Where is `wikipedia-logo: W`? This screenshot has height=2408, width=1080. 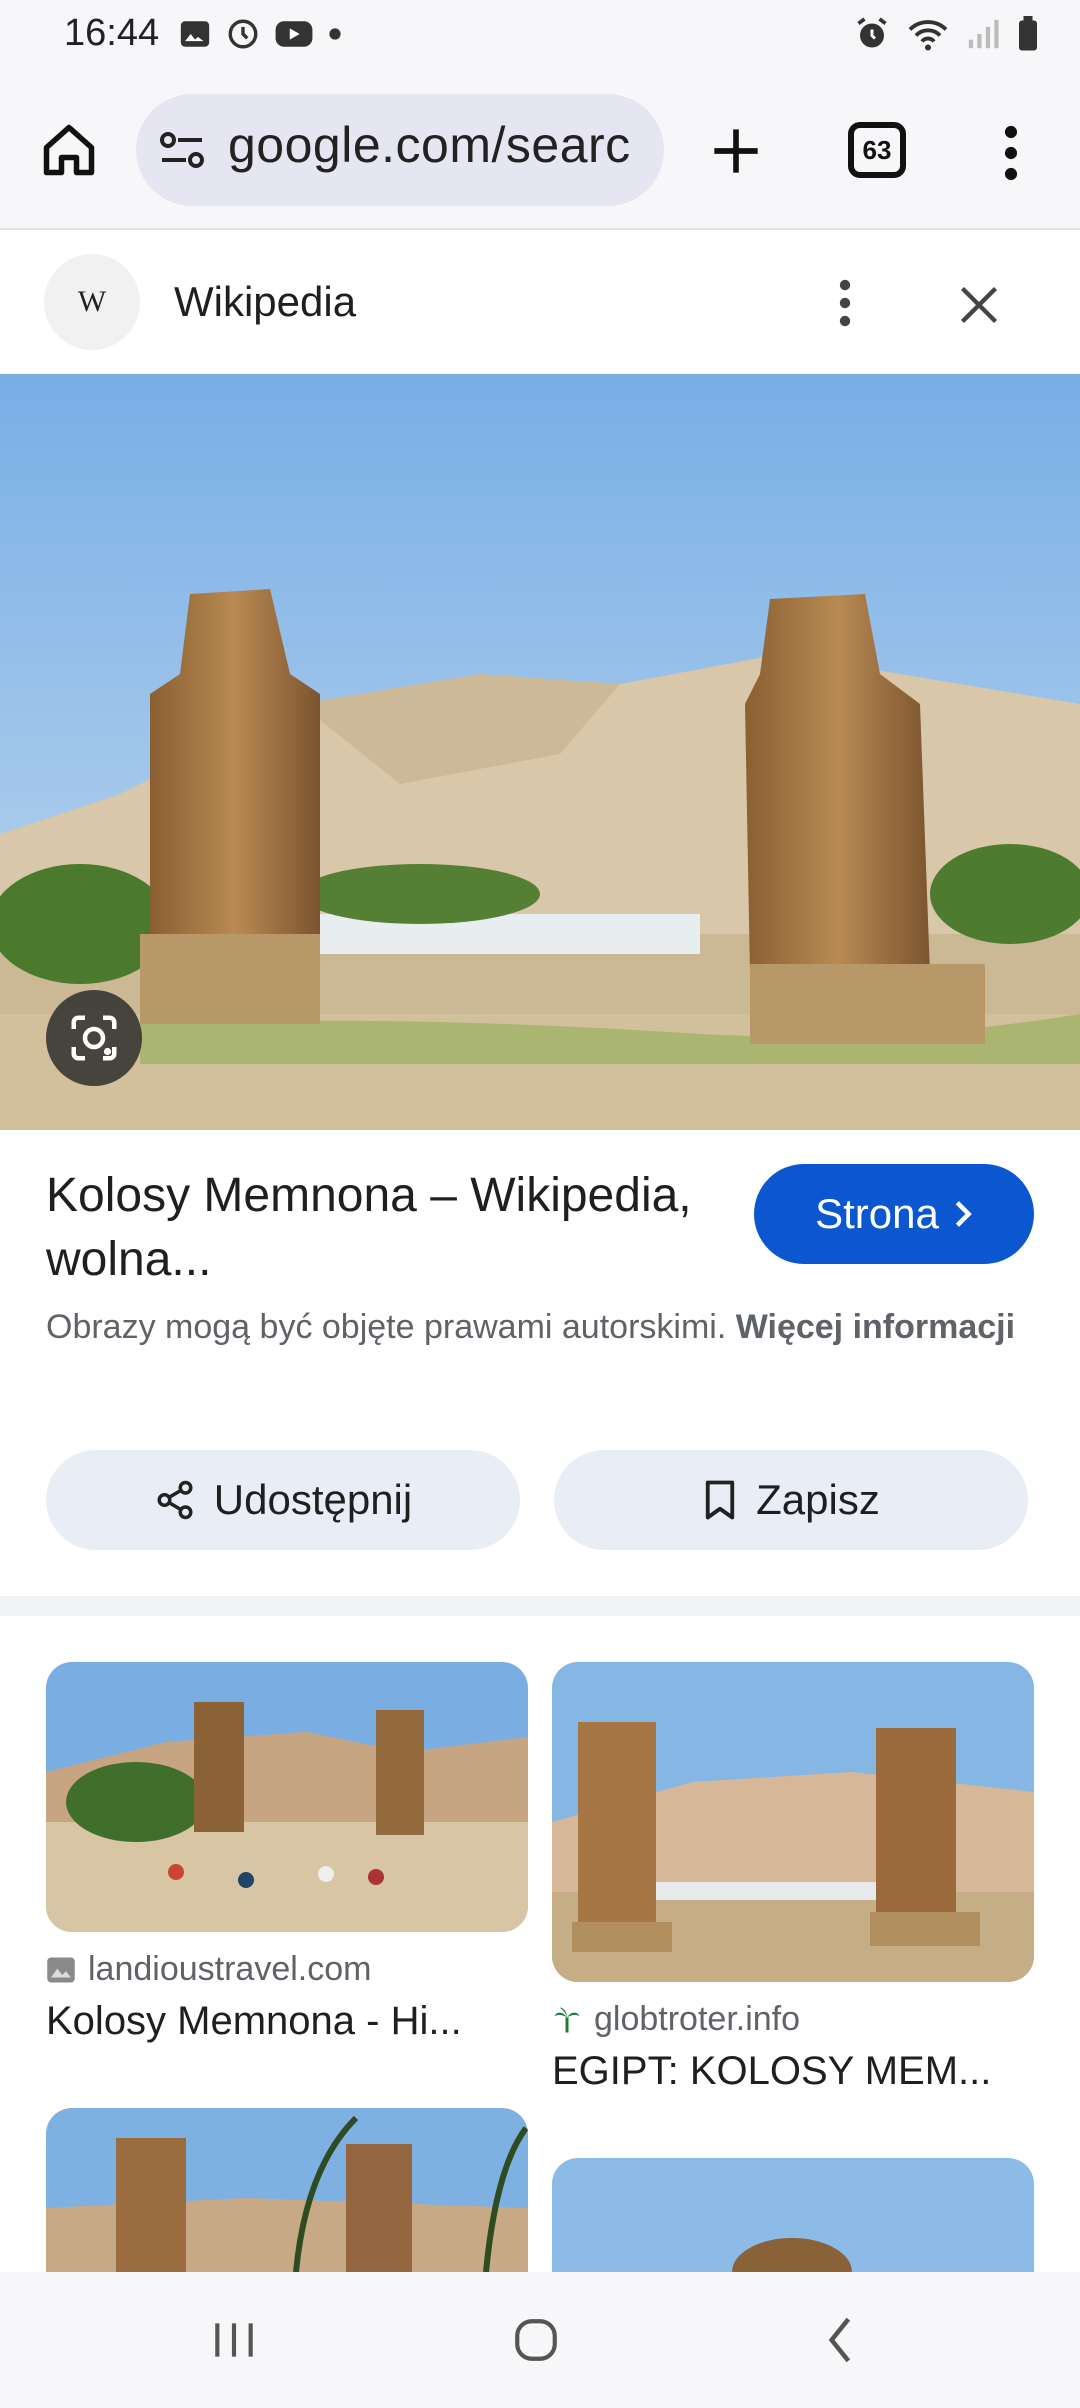 wikipedia-logo: W is located at coordinates (92, 302).